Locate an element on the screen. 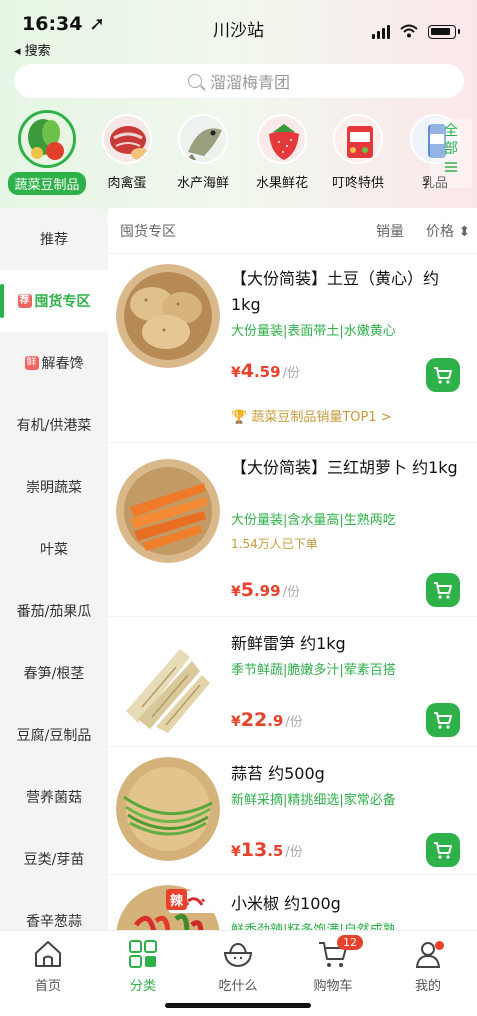 Image resolution: width=477 pixels, height=1016 pixels. home-indicator is located at coordinates (238, 1005).